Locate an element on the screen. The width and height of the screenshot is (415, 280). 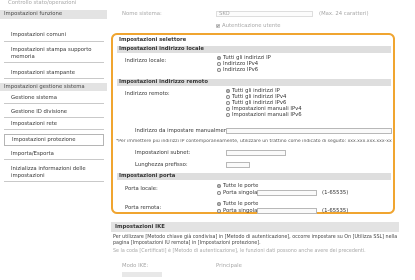
sidebar-item-security-settings: Impostazioni protezione is located at coordinates (54, 140).